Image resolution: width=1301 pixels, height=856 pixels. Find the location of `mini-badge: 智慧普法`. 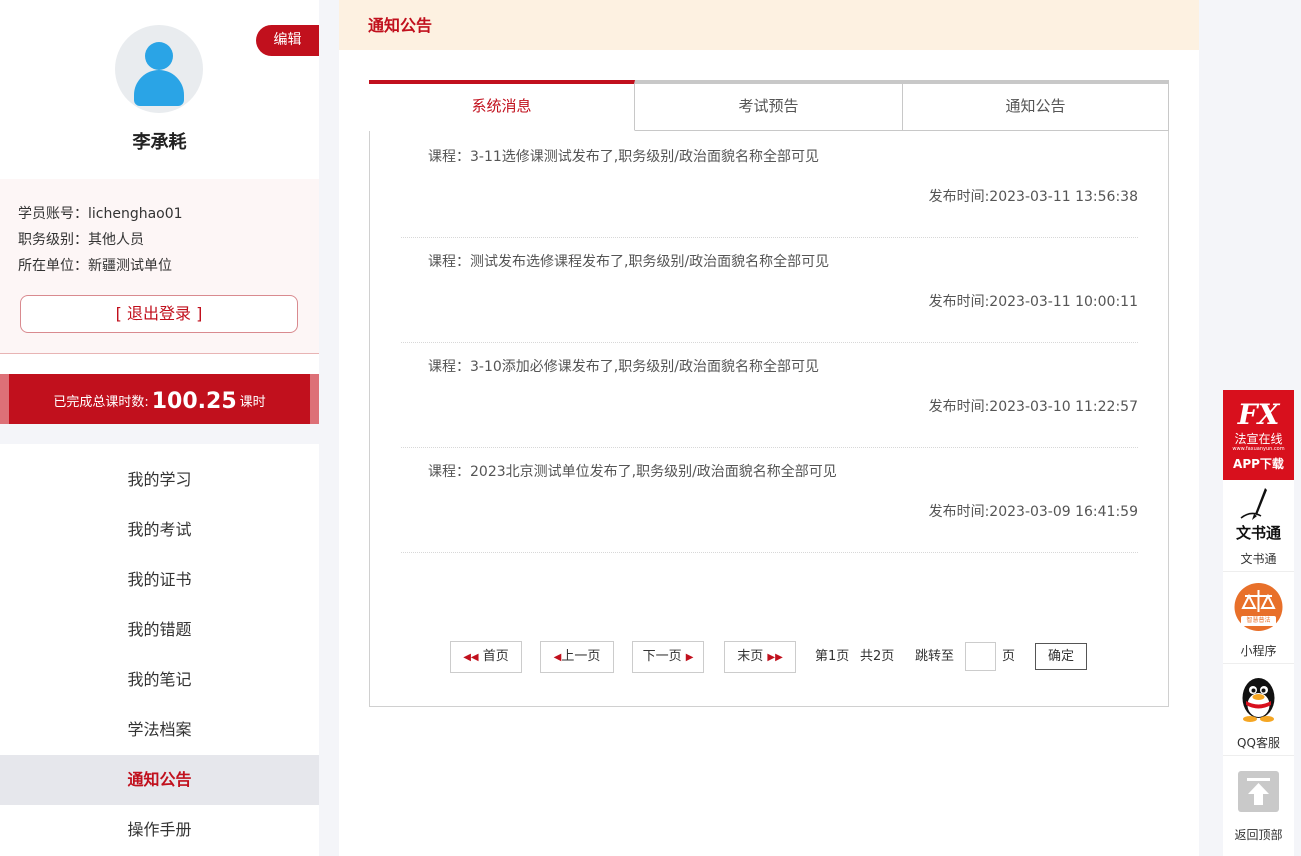

mini-badge: 智慧普法 is located at coordinates (1258, 620).